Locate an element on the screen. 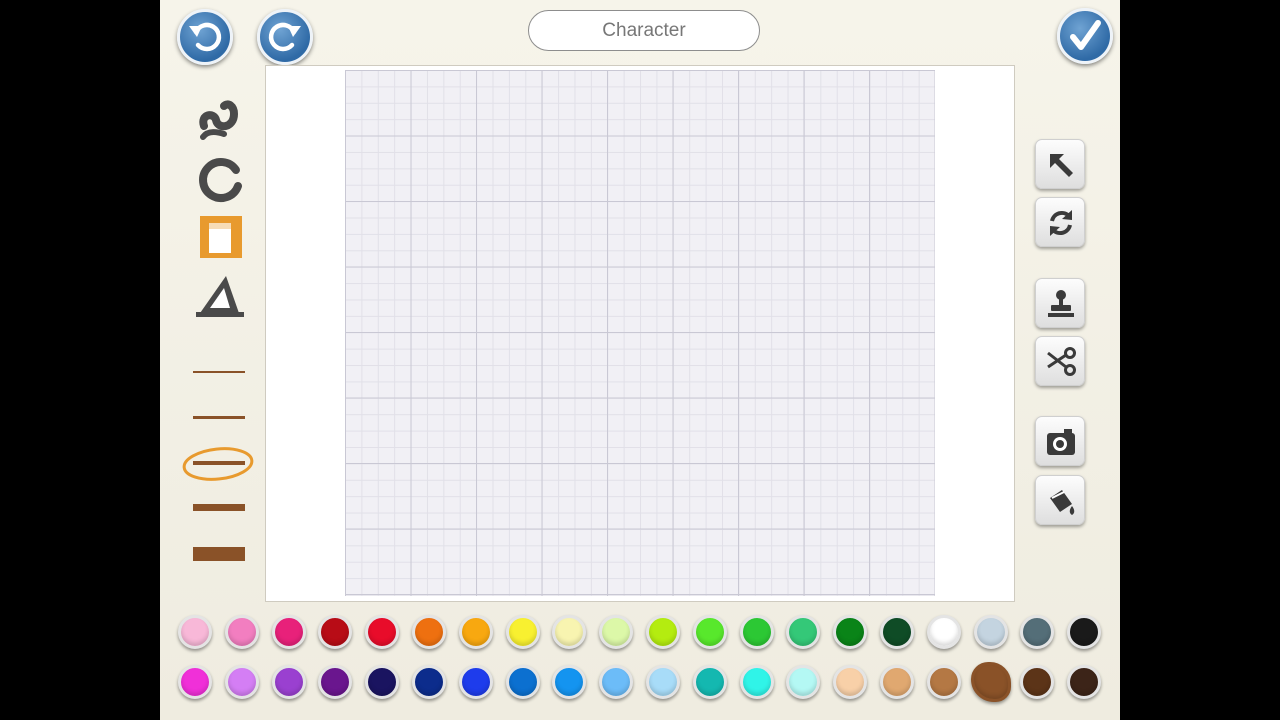 The width and height of the screenshot is (1280, 720). camera-button is located at coordinates (1060, 441).